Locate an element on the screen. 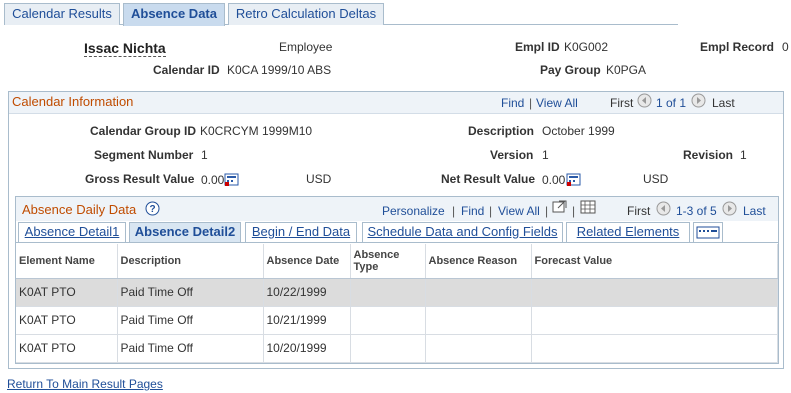 This screenshot has width=791, height=393. tab-absence-detail1: Absence Detail1 is located at coordinates (72, 232).